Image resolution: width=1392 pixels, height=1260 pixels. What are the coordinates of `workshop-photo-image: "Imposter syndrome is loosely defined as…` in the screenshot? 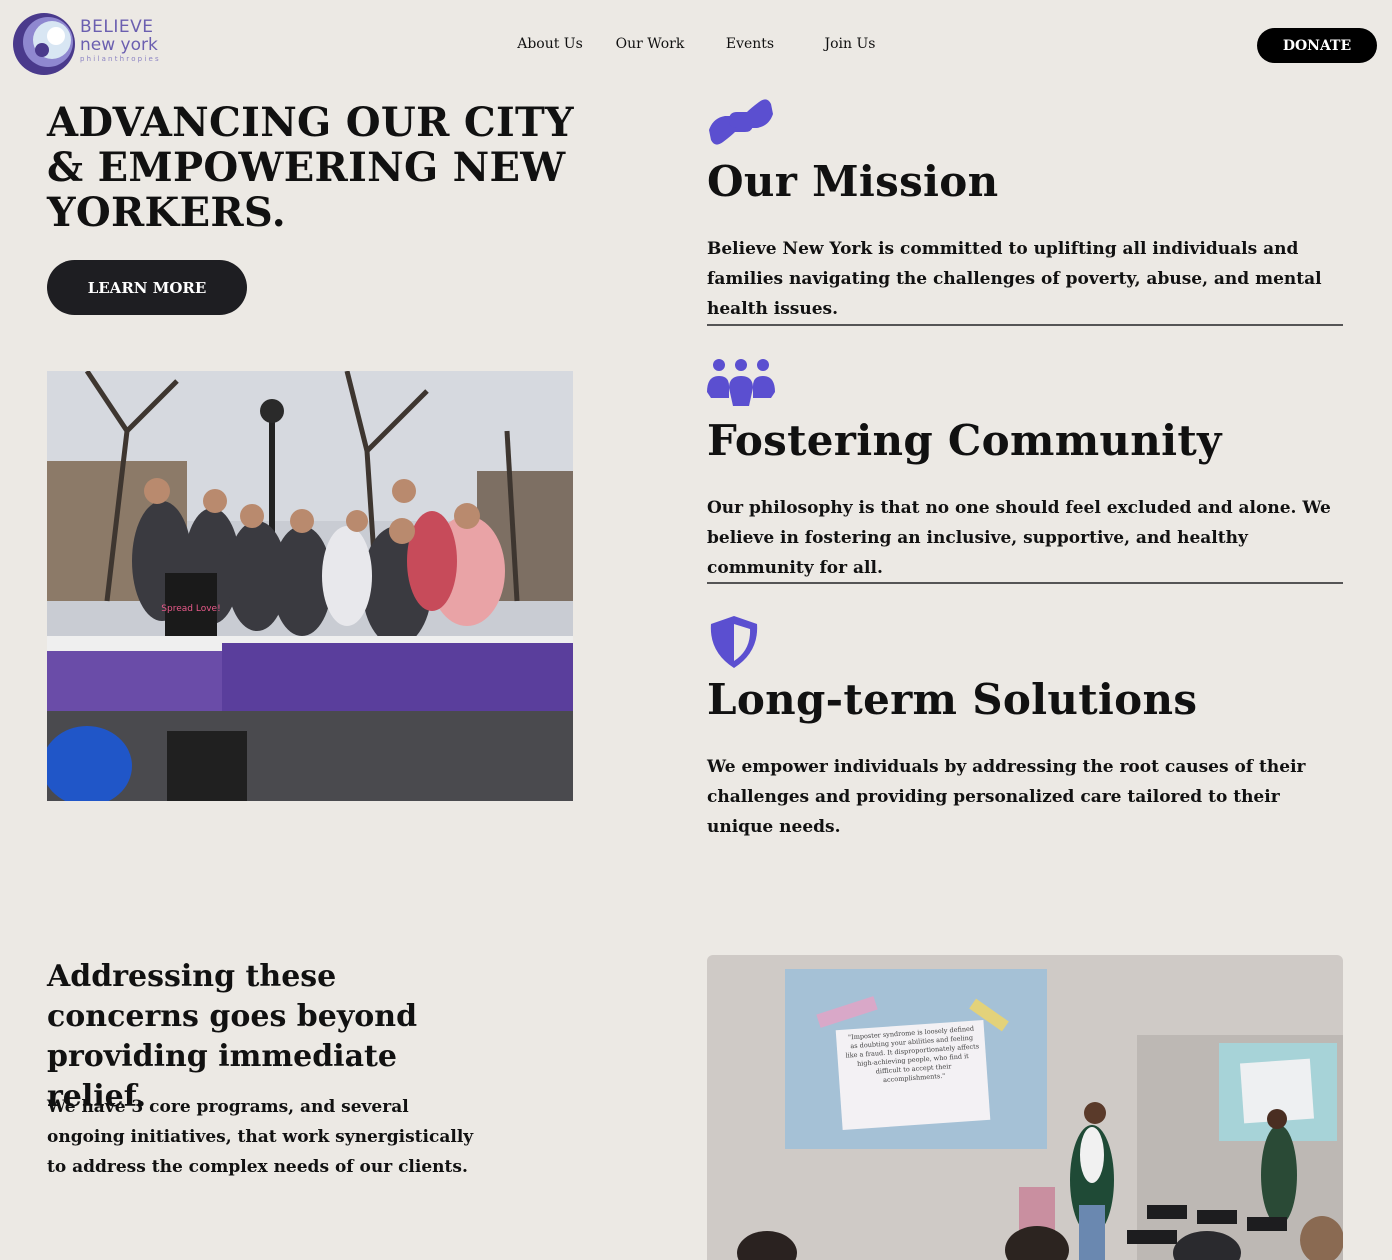 It's located at (1025, 1107).